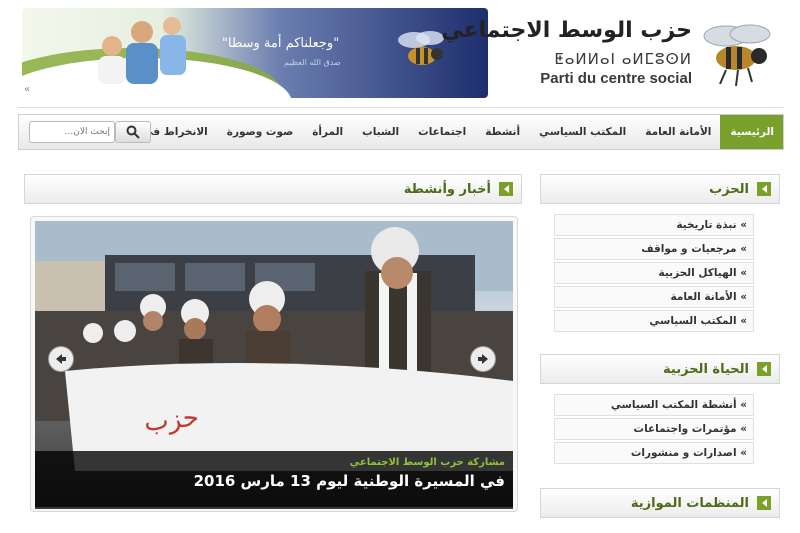  Describe the element at coordinates (654, 321) in the screenshot. I see `sidebar-item-political-bureau: » المكتب السياسي` at that location.